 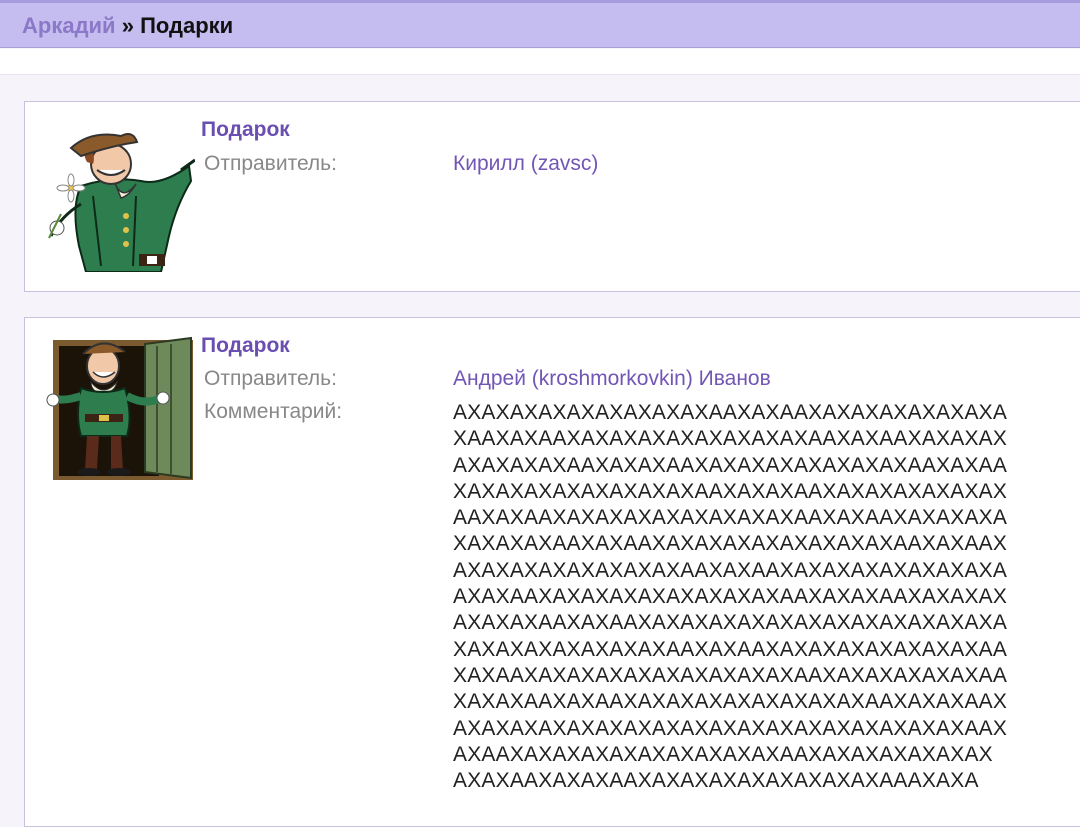 What do you see at coordinates (273, 411) in the screenshot?
I see `comment-label: Комментарий:` at bounding box center [273, 411].